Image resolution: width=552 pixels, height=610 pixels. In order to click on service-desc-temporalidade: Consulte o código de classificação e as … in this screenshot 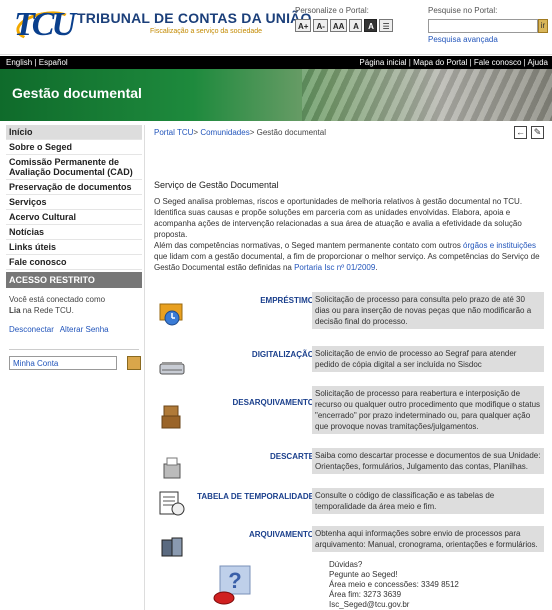, I will do `click(428, 501)`.